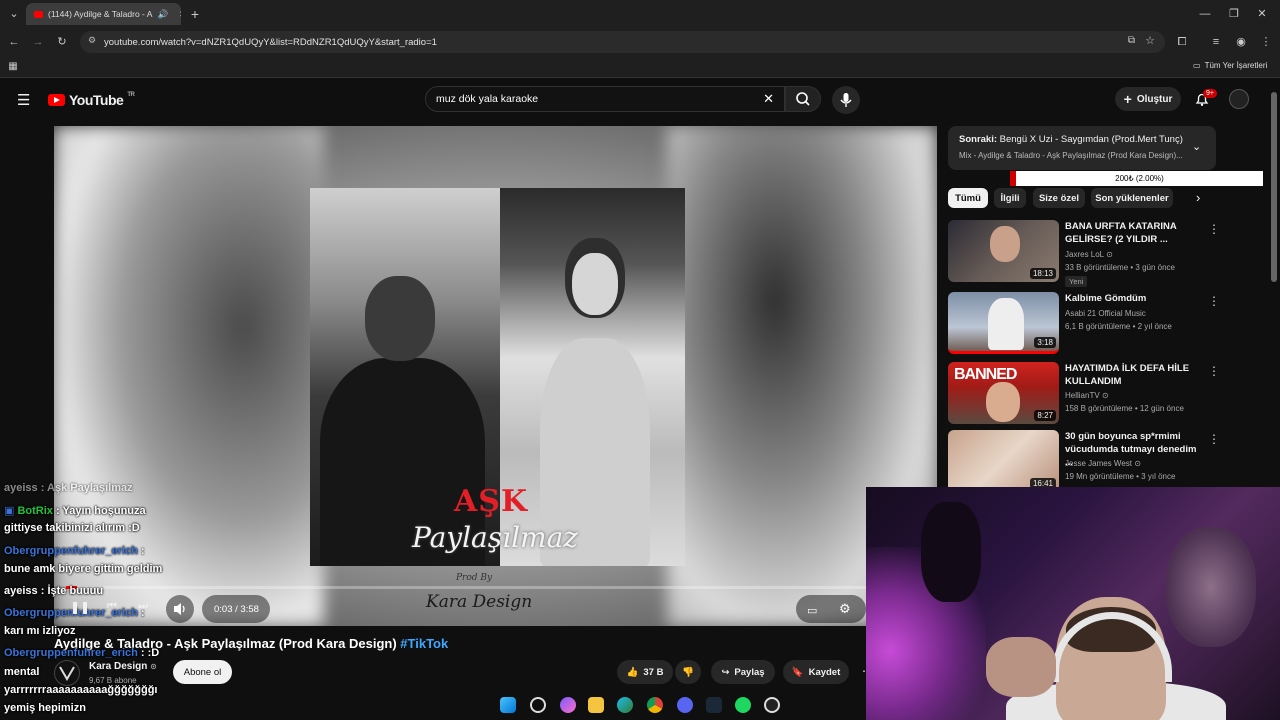 The width and height of the screenshot is (1280, 720). What do you see at coordinates (1197, 65) in the screenshot?
I see `folder-icon: ▭` at bounding box center [1197, 65].